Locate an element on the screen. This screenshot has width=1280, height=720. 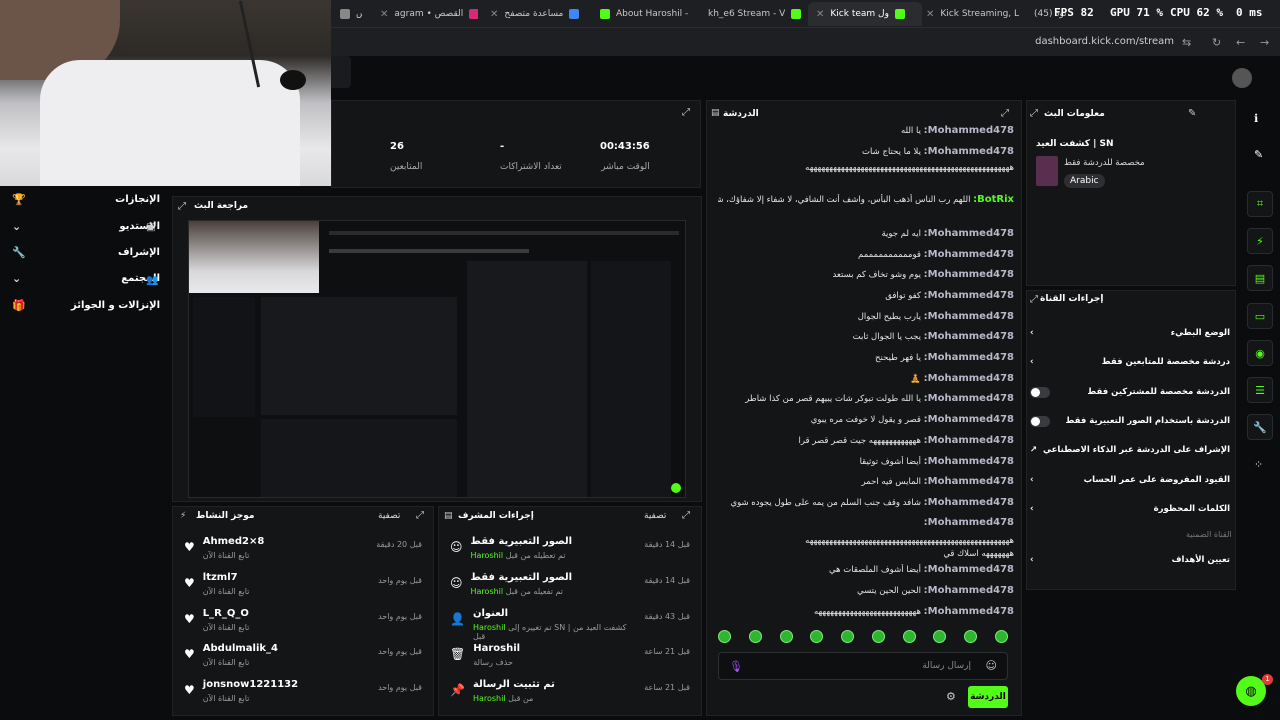
subscribers-only-row: الدردشة مخصصة للمشتركين فقط is located at coordinates (1130, 392).